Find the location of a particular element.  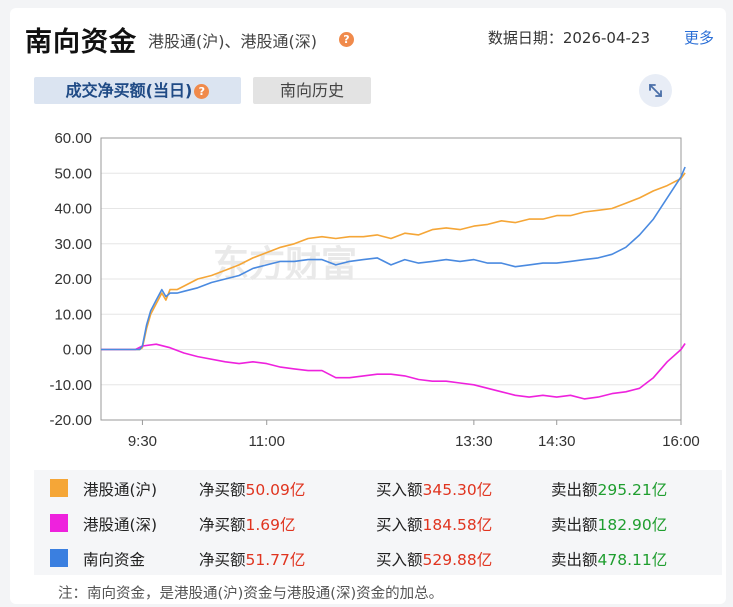

y-tick-label: 60.00 is located at coordinates (73, 138).